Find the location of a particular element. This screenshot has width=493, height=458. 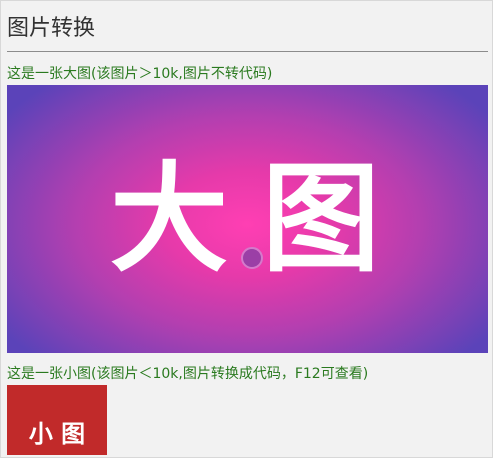

small-image-text: 小 图 is located at coordinates (57, 433).